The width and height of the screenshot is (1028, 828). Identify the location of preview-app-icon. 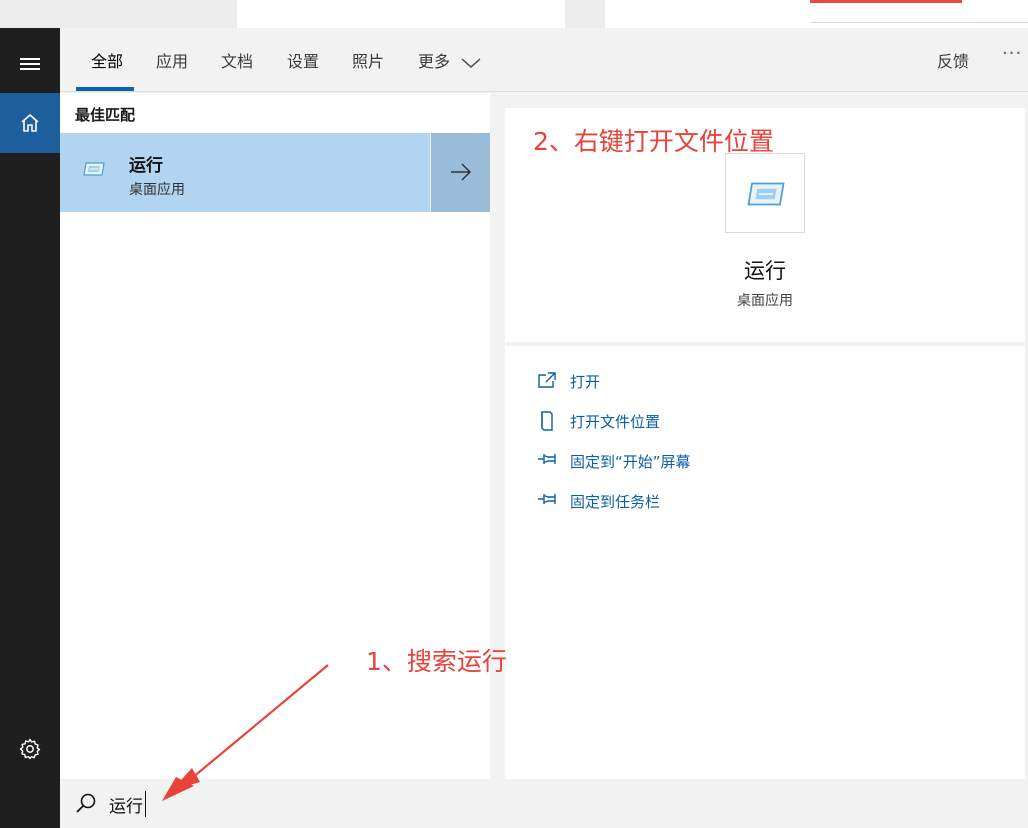
(765, 193).